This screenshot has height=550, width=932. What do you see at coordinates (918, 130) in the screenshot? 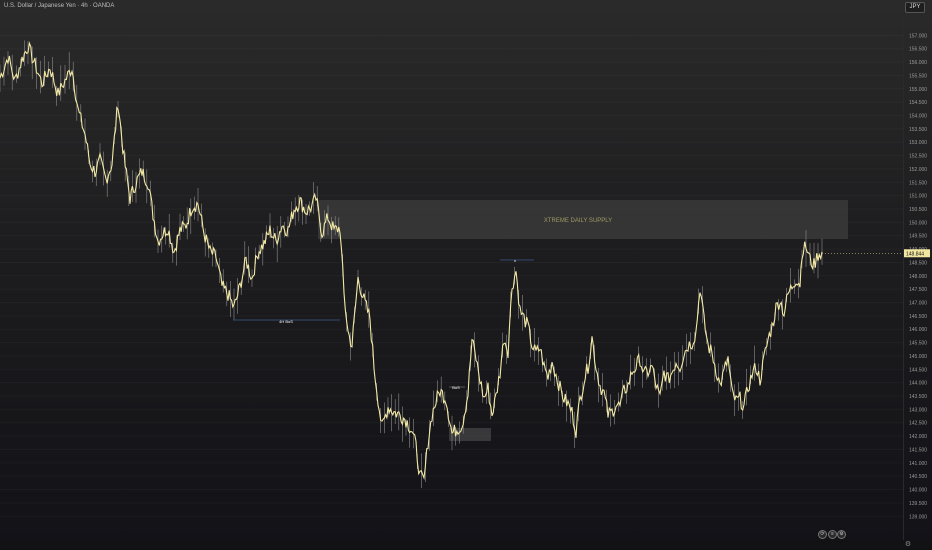
I see `price-tick-label: 153.500` at bounding box center [918, 130].